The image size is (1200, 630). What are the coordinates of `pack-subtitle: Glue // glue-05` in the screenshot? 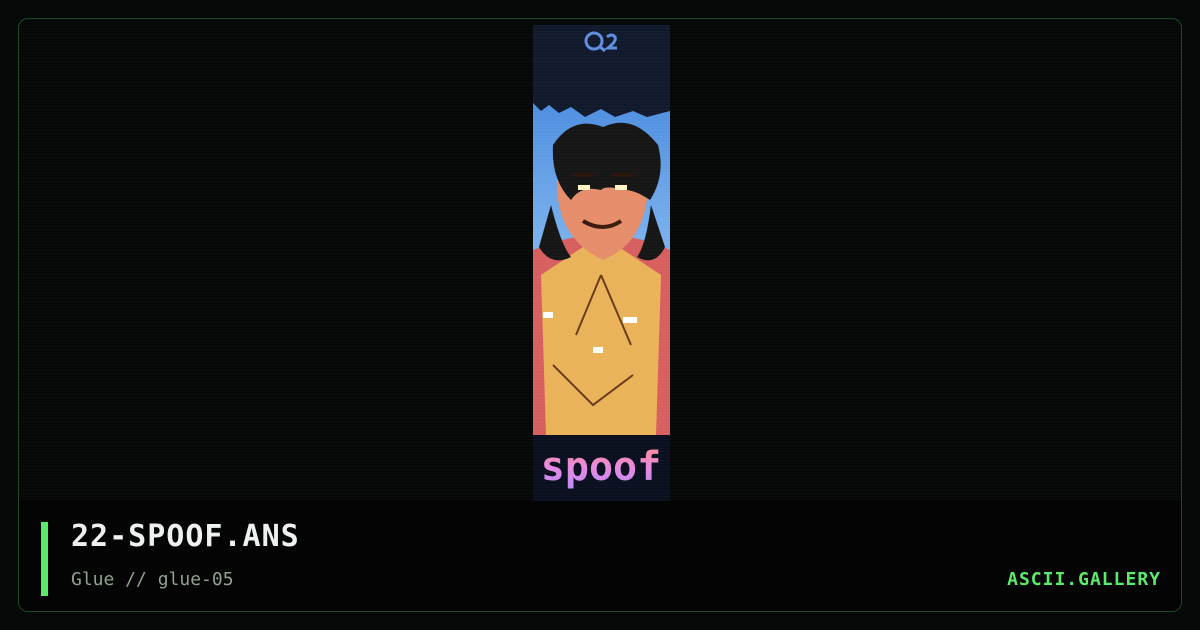 It's located at (152, 579).